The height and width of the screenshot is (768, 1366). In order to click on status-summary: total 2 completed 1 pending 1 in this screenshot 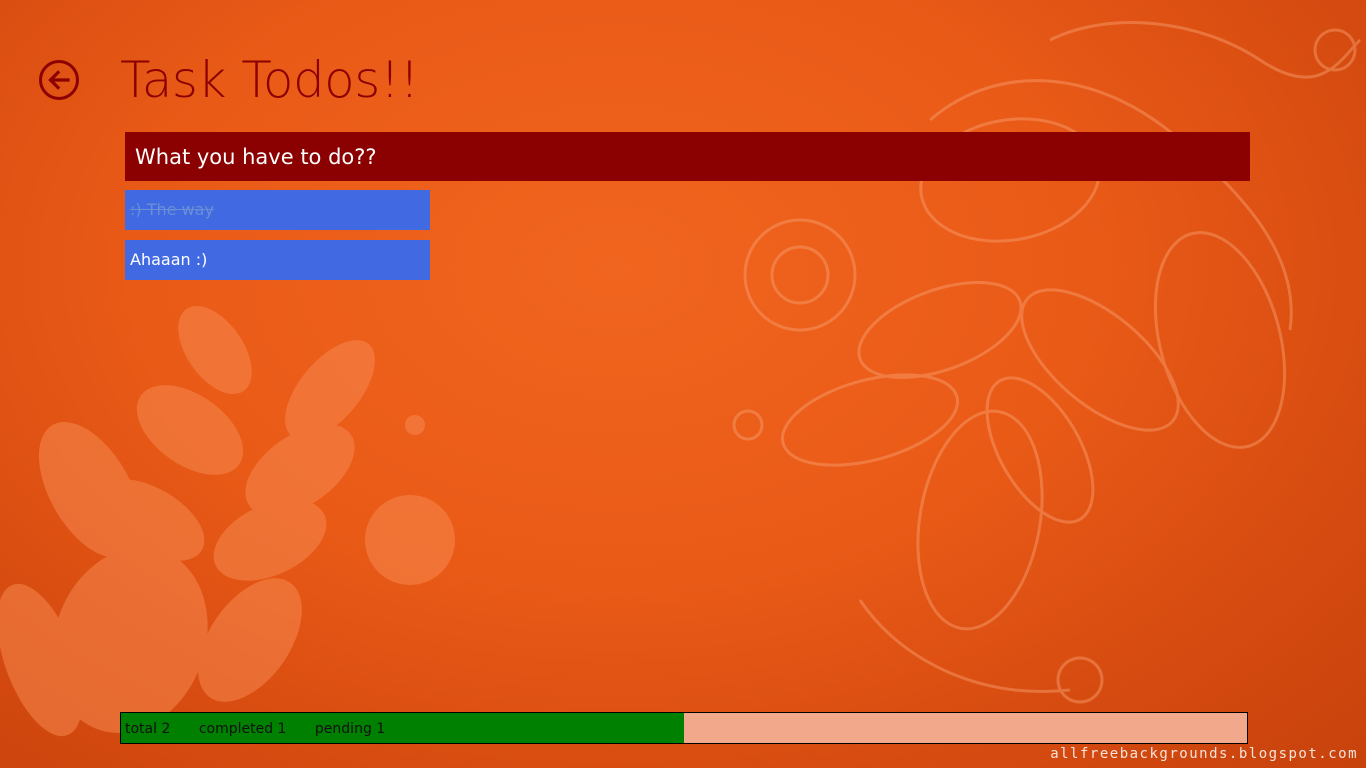, I will do `click(267, 728)`.